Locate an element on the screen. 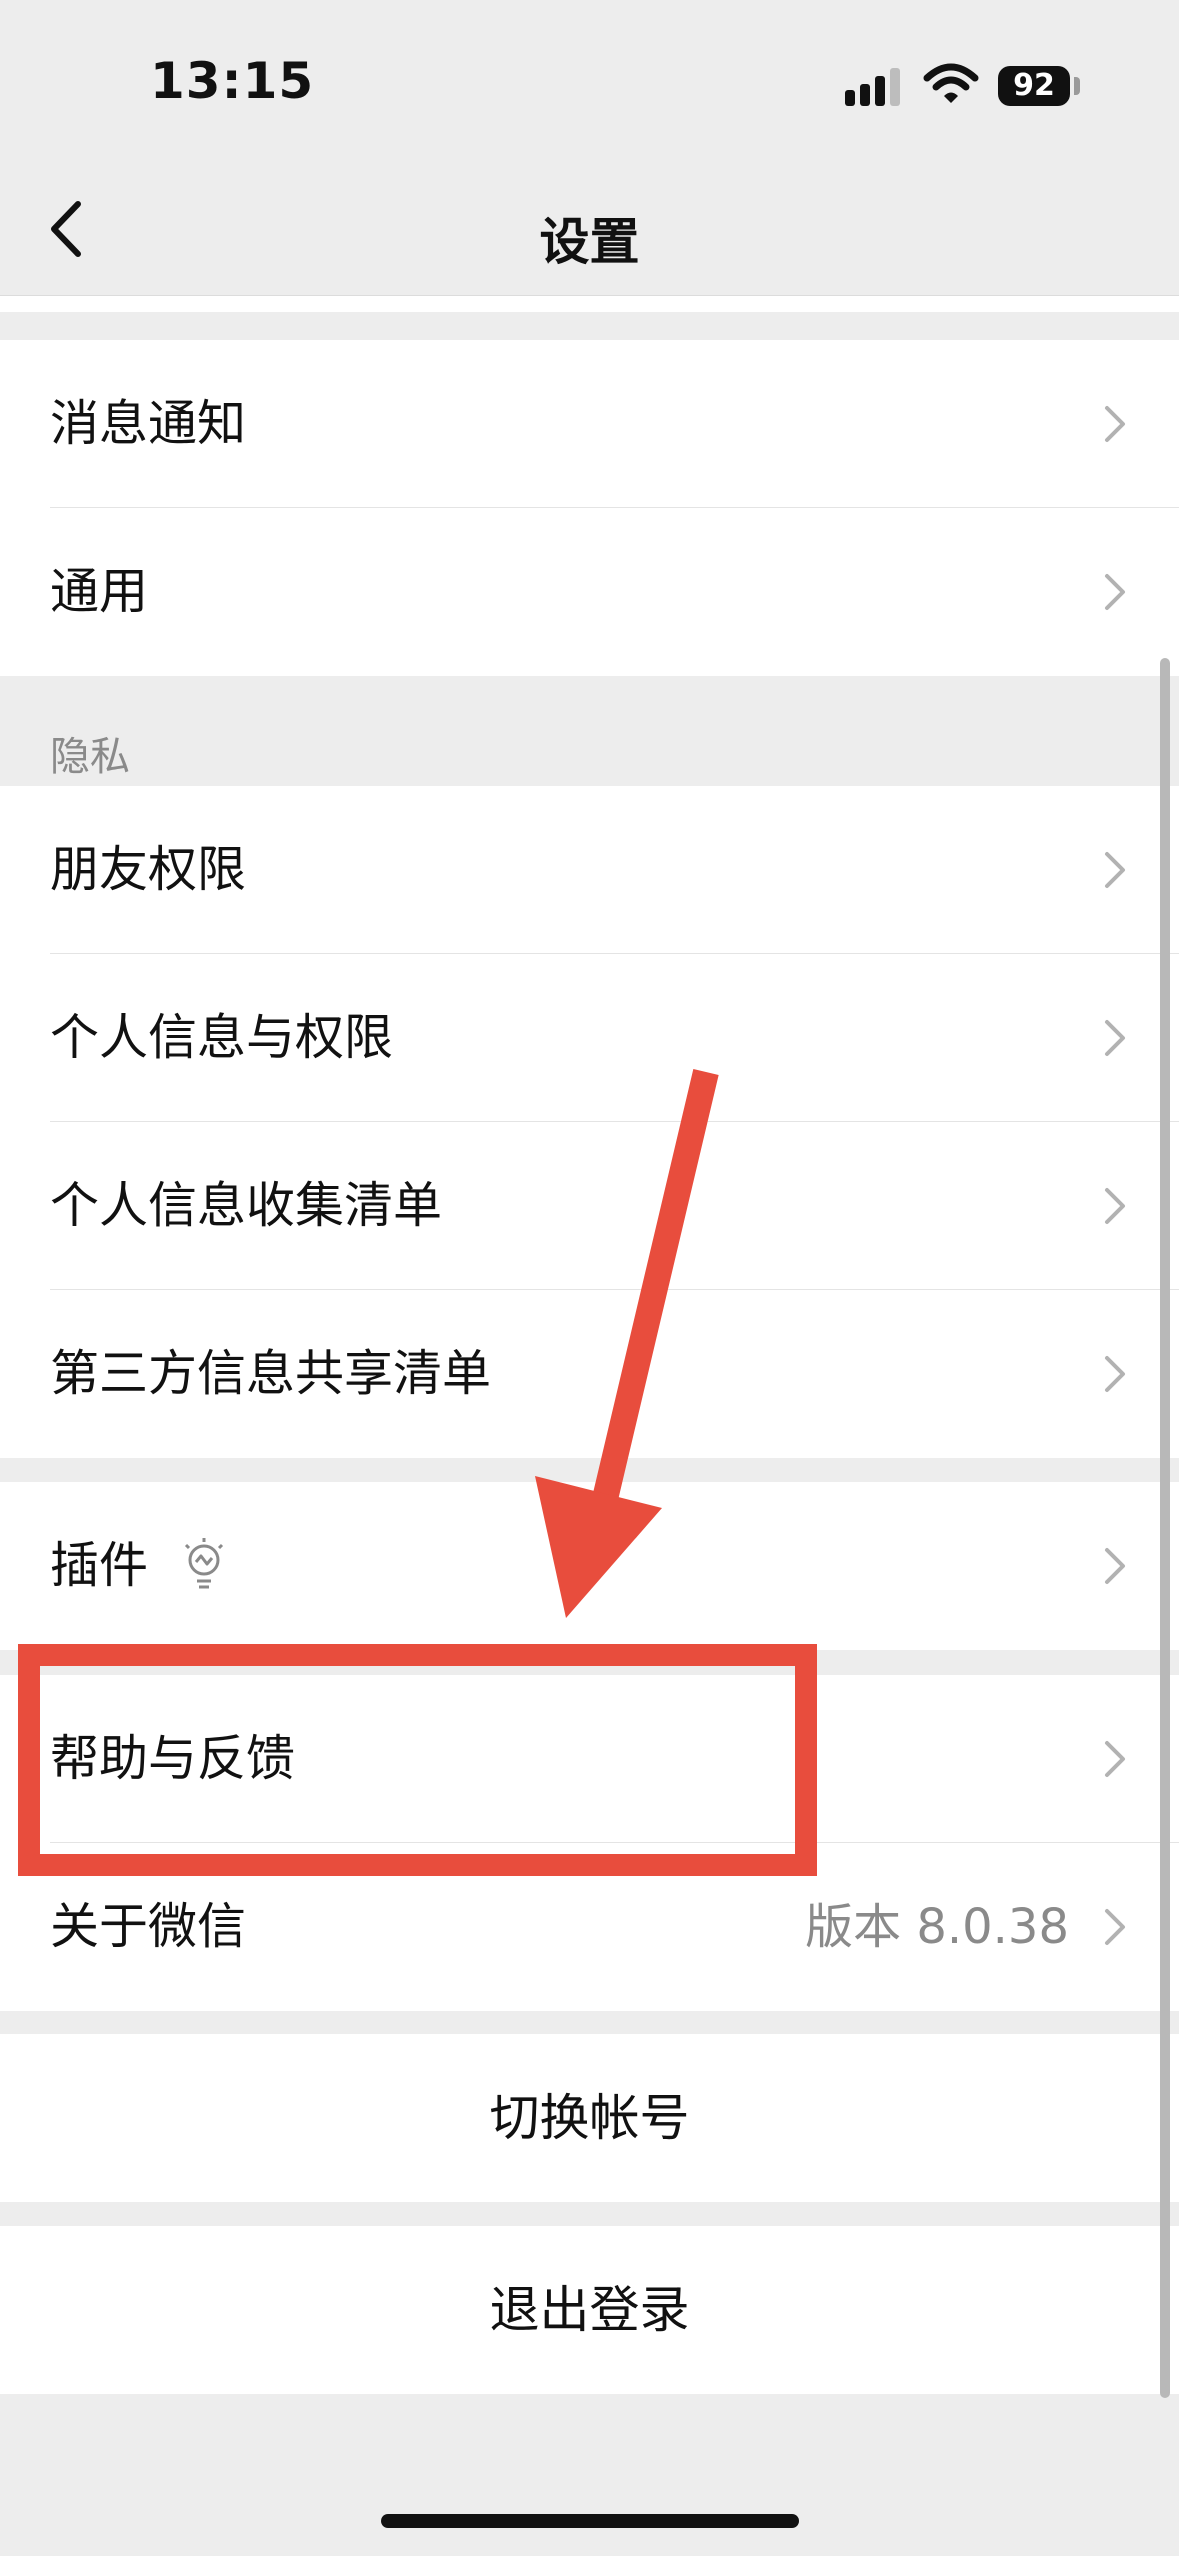 This screenshot has width=1179, height=2556. settings-group-plugins: 插件 is located at coordinates (589, 1566).